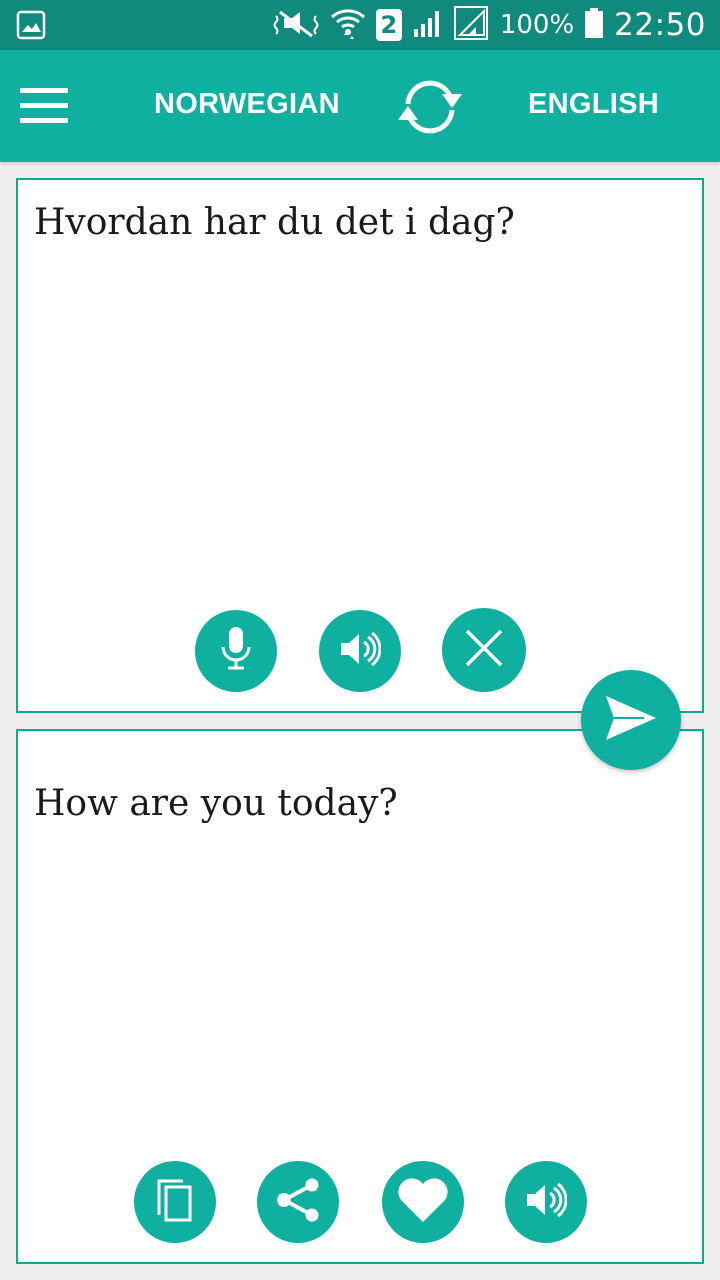 This screenshot has height=1280, width=720. I want to click on target-language-selector: ENGLISH, so click(593, 104).